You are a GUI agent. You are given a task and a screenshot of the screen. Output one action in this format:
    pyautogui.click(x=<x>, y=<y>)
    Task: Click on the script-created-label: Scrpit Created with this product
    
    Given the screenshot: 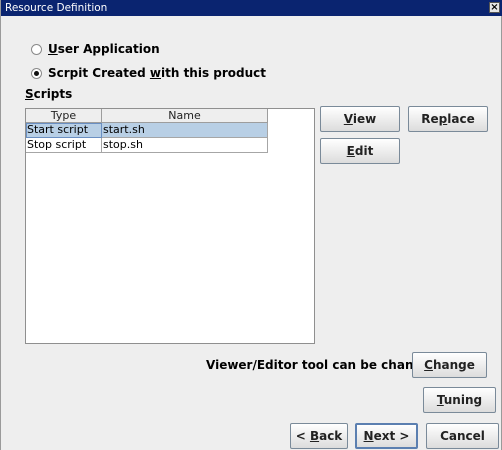 What is the action you would take?
    pyautogui.click(x=157, y=73)
    